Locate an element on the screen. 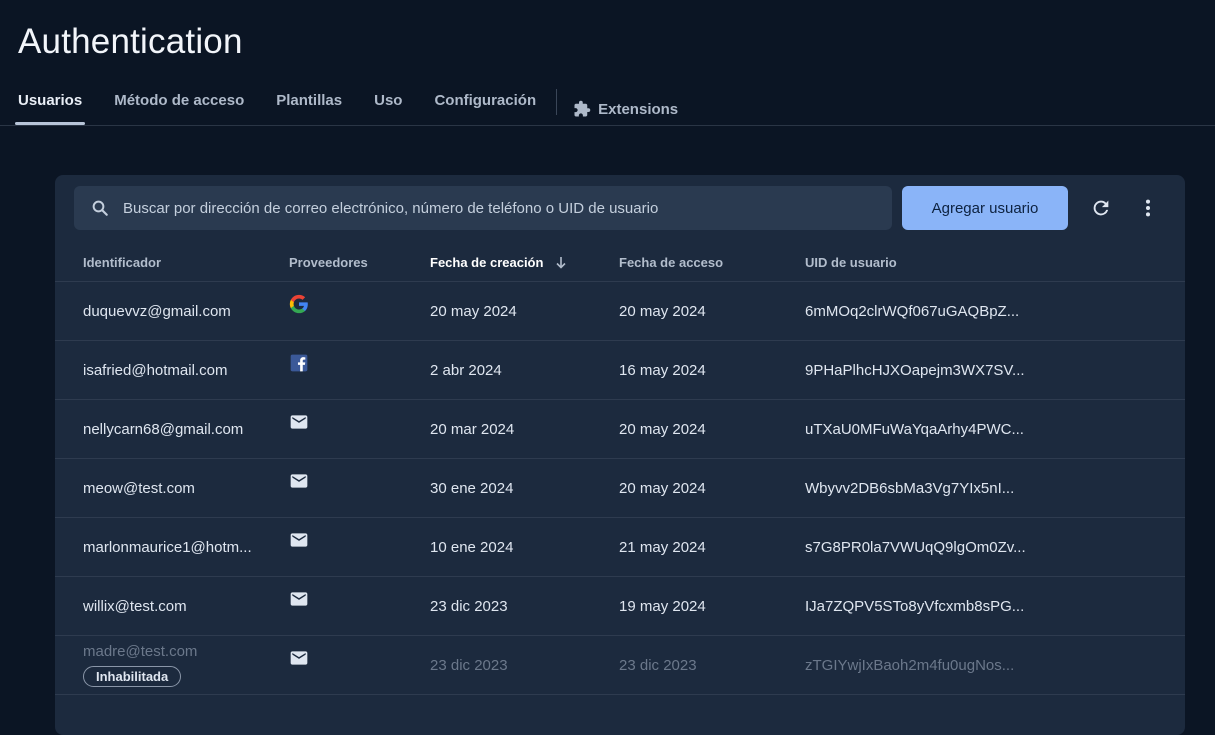  tab-users: Usuarios is located at coordinates (50, 109).